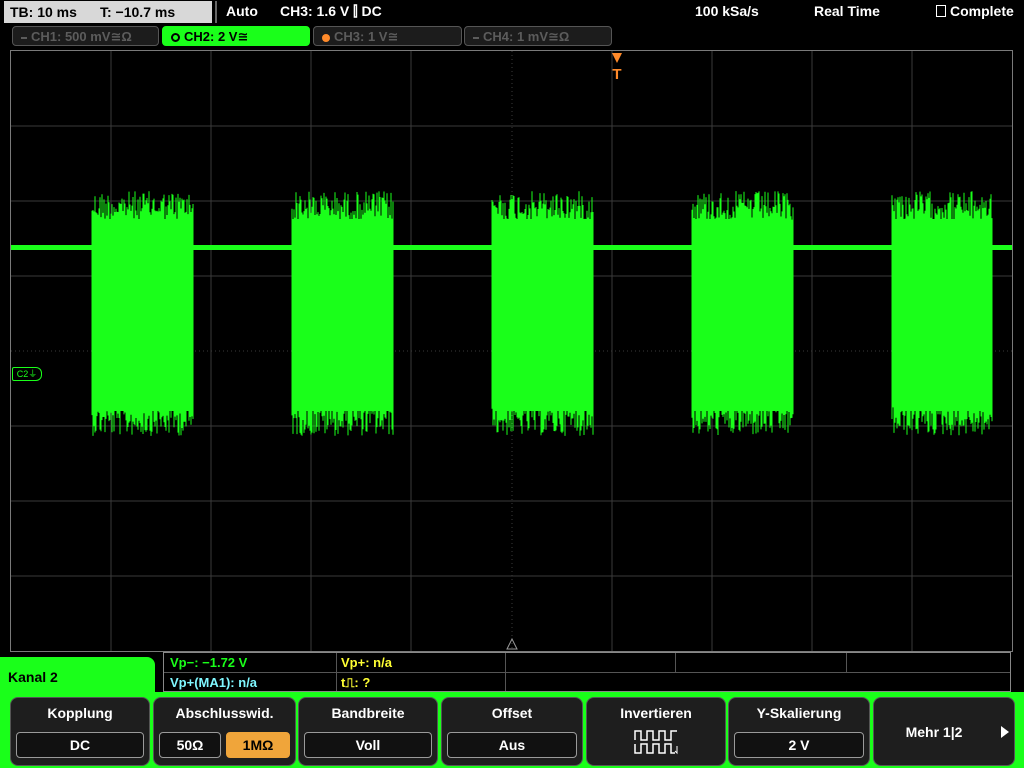 This screenshot has width=1024, height=768. Describe the element at coordinates (617, 58) in the screenshot. I see `trigger-position-icon` at that location.